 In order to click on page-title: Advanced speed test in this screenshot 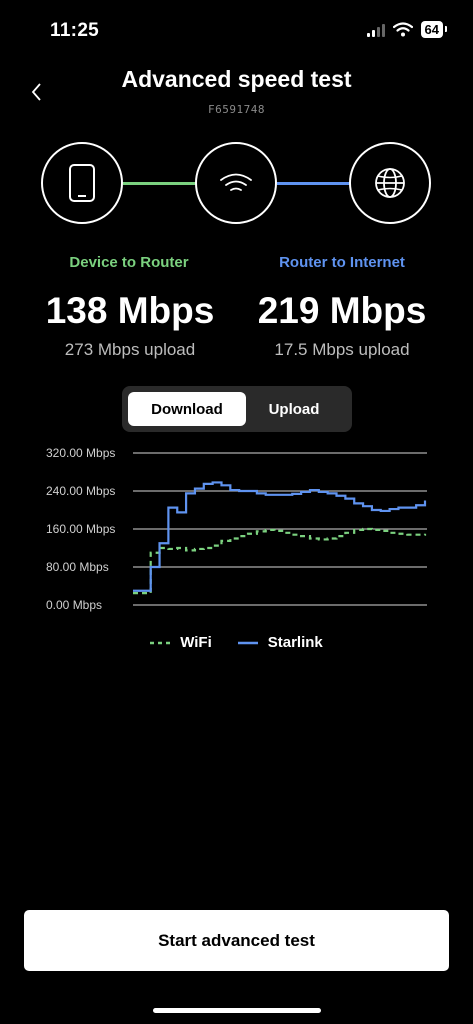, I will do `click(236, 79)`.